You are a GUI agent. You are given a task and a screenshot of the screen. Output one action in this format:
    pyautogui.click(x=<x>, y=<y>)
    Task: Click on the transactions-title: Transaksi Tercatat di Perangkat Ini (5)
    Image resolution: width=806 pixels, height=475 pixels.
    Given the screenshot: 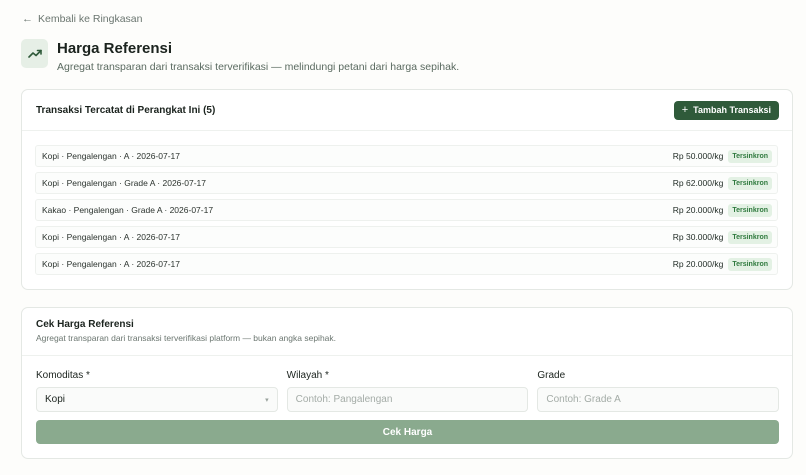 What is the action you would take?
    pyautogui.click(x=126, y=110)
    